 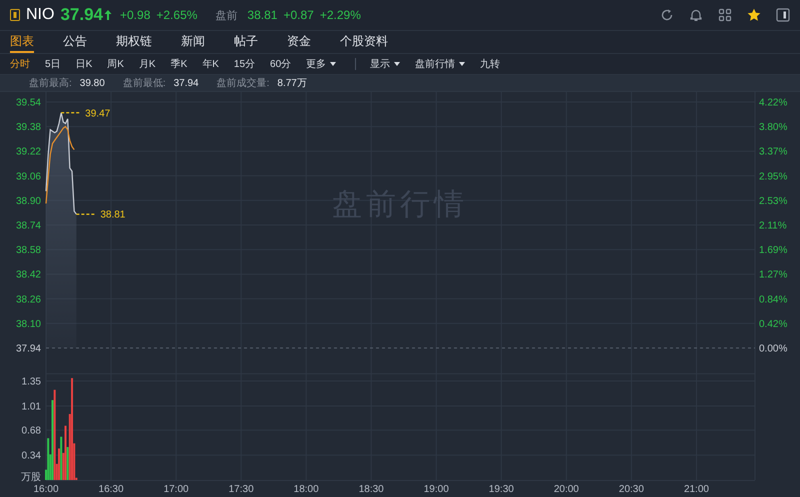 What do you see at coordinates (179, 64) in the screenshot?
I see `period-tab: 季K` at bounding box center [179, 64].